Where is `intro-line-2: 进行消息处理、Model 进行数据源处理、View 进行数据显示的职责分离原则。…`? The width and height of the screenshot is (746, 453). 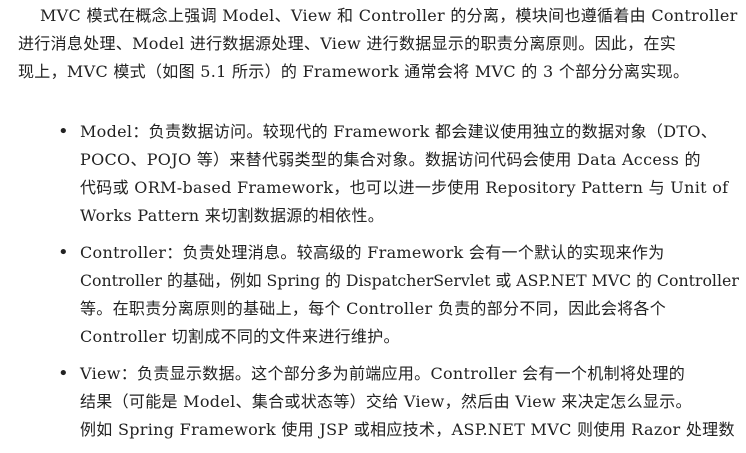
intro-line-2: 进行消息处理、Model 进行数据源处理、View 进行数据显示的职责分离原则。… is located at coordinates (347, 43).